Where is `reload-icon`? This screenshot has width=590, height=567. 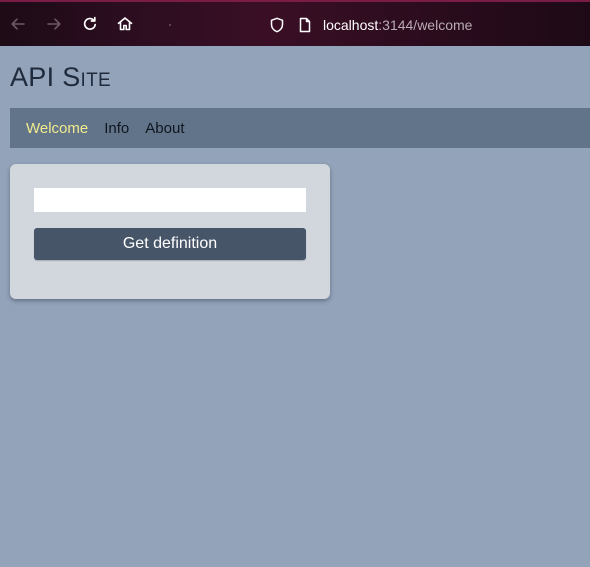 reload-icon is located at coordinates (90, 24).